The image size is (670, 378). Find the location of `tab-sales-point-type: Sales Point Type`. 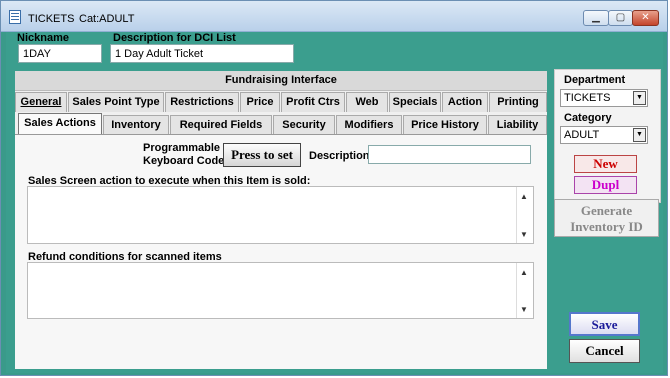

tab-sales-point-type: Sales Point Type is located at coordinates (116, 102).